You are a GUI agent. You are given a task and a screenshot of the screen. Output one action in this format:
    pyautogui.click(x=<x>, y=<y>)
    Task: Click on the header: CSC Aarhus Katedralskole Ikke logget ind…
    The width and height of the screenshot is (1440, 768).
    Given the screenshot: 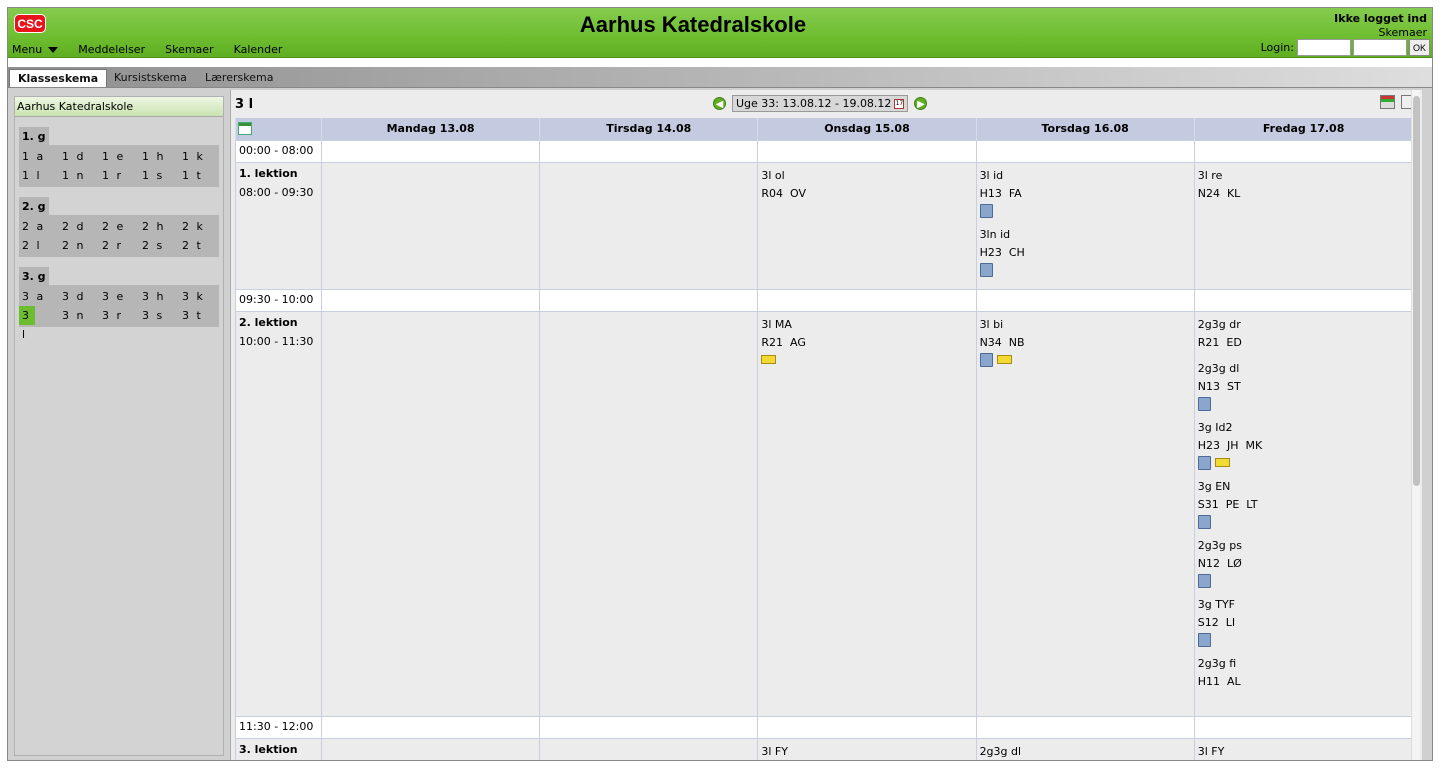 What is the action you would take?
    pyautogui.click(x=720, y=33)
    